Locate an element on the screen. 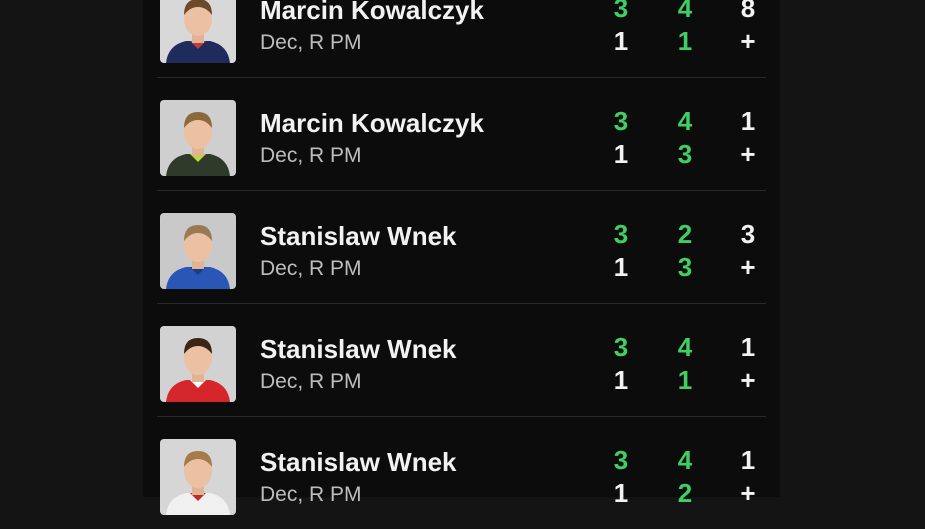 The width and height of the screenshot is (925, 529). player-row: Stanislaw Wnek Dec, R PM 3 4 1 1 1 + is located at coordinates (461, 360).